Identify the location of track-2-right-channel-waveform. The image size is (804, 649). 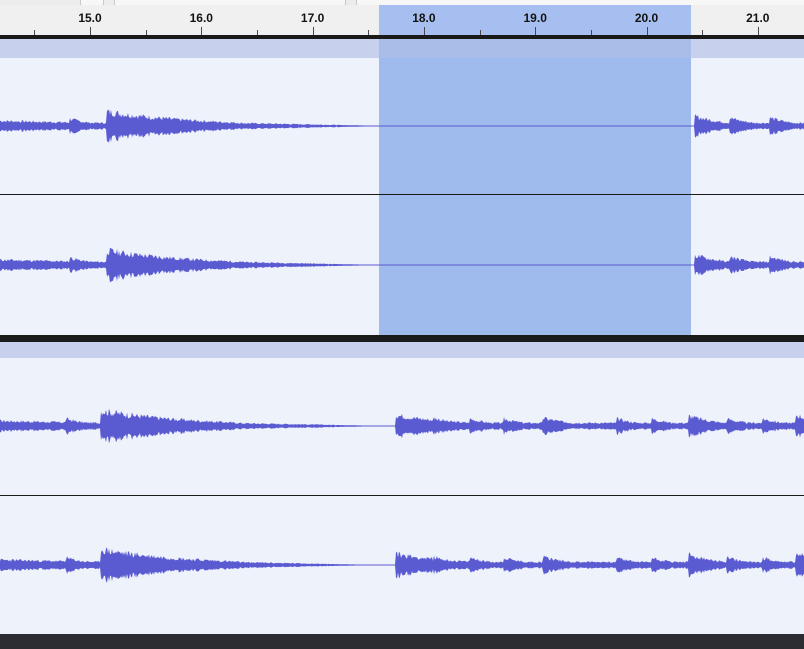
(402, 565).